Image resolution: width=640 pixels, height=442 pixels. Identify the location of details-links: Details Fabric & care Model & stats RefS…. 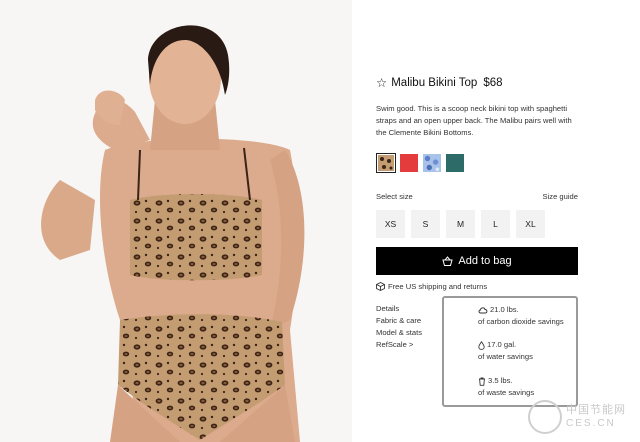
(399, 327).